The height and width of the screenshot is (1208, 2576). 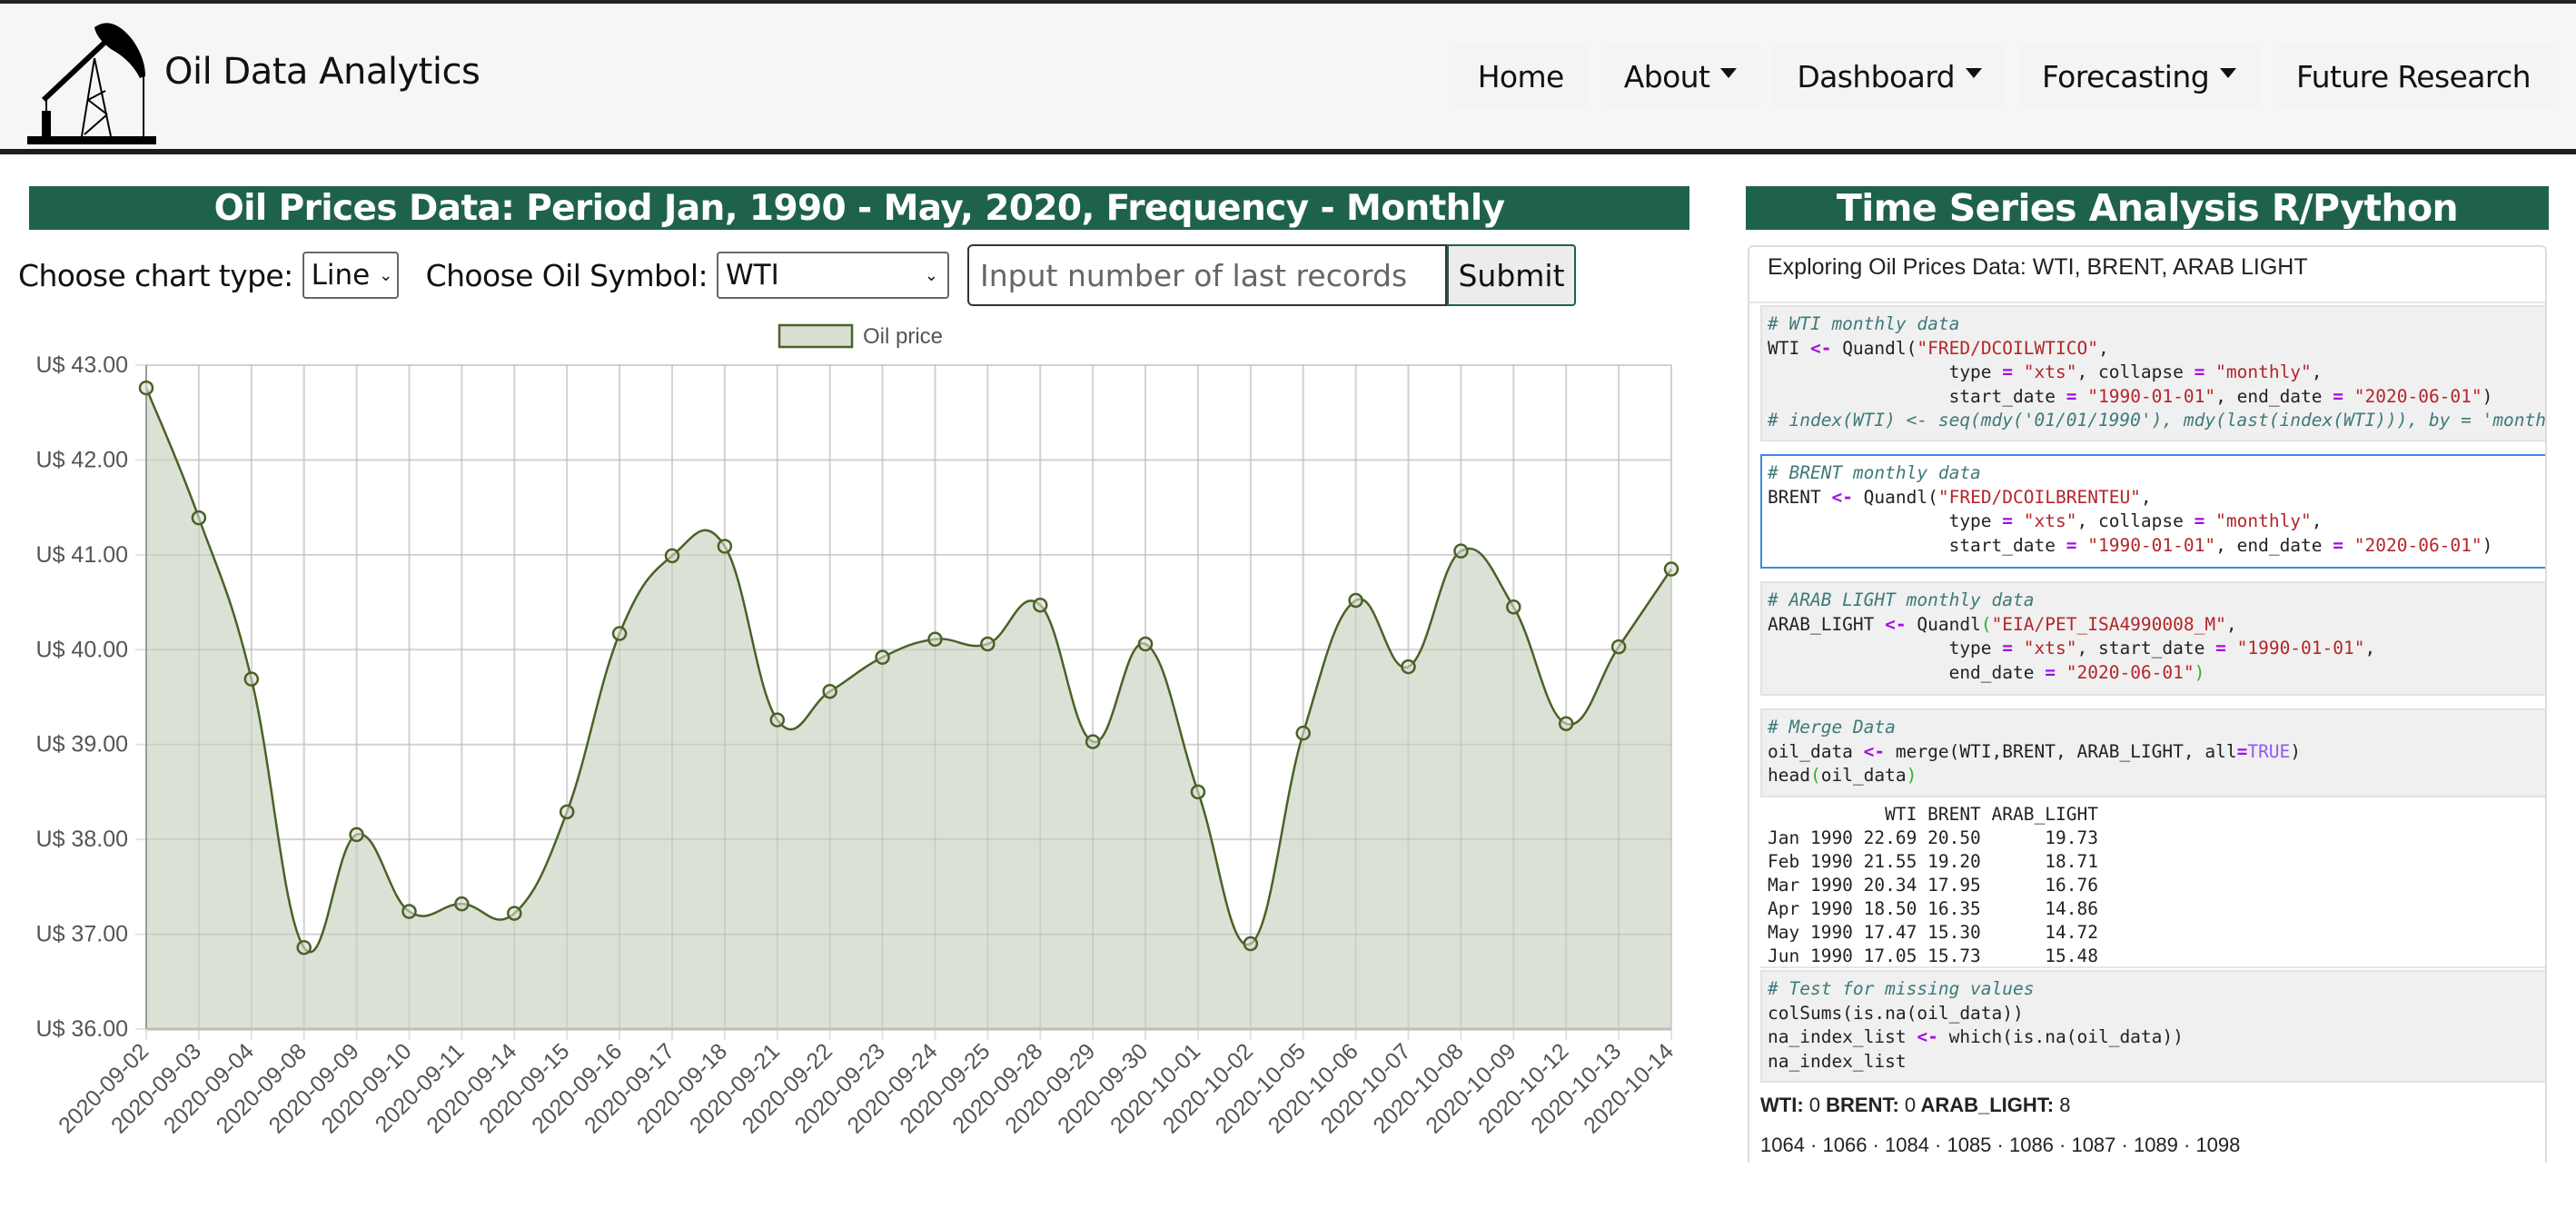 I want to click on head-output-row: Jan 1990 22.69 20.50 19.73, so click(x=1933, y=837).